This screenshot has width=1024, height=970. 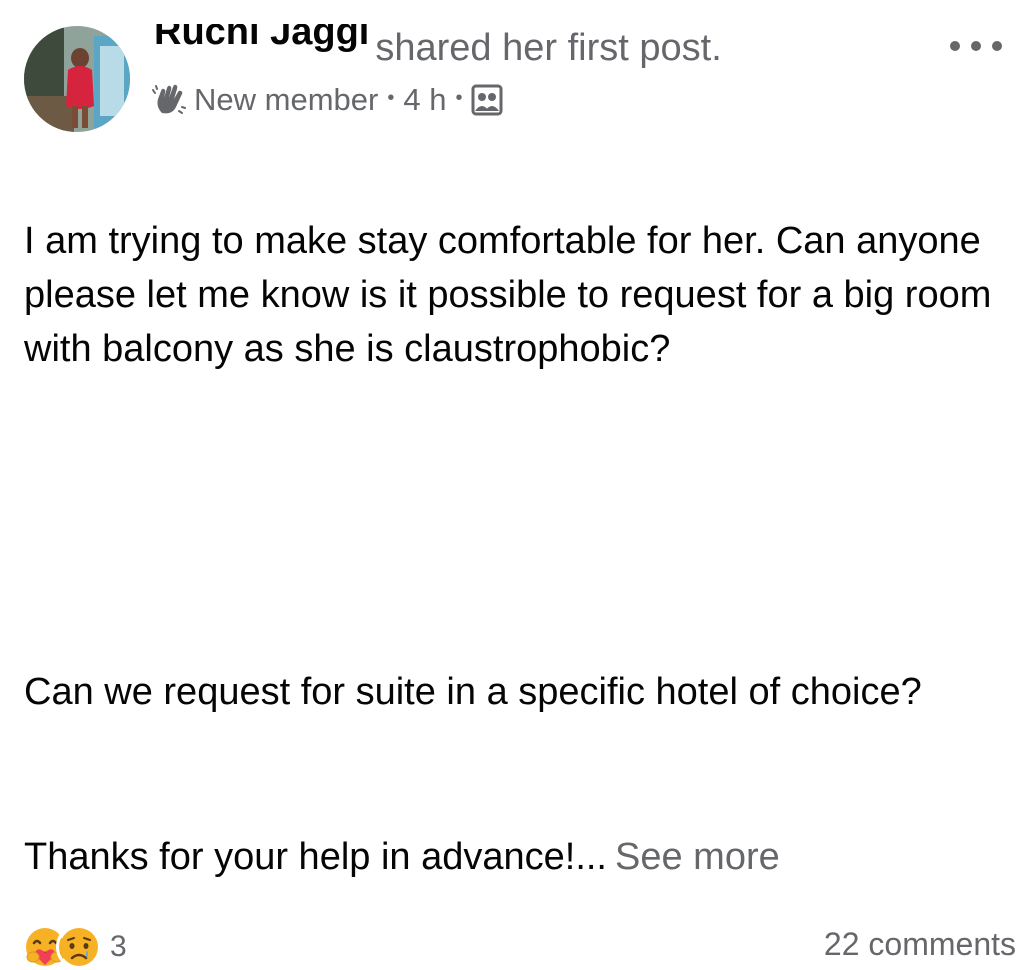 What do you see at coordinates (548, 48) in the screenshot?
I see `post-action-text: shared her first post.` at bounding box center [548, 48].